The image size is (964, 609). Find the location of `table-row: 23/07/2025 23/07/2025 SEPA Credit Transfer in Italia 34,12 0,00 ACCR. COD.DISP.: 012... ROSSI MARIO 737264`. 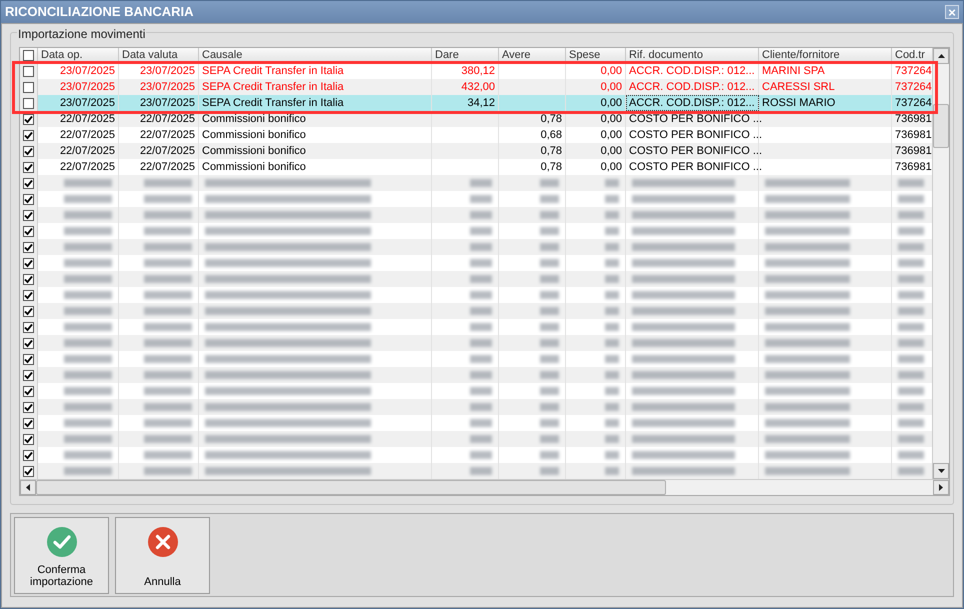

table-row: 23/07/2025 23/07/2025 SEPA Credit Transfer in Italia 34,12 0,00 ACCR. COD.DISP.: 012... ROSSI MARIO 737264 is located at coordinates (476, 103).